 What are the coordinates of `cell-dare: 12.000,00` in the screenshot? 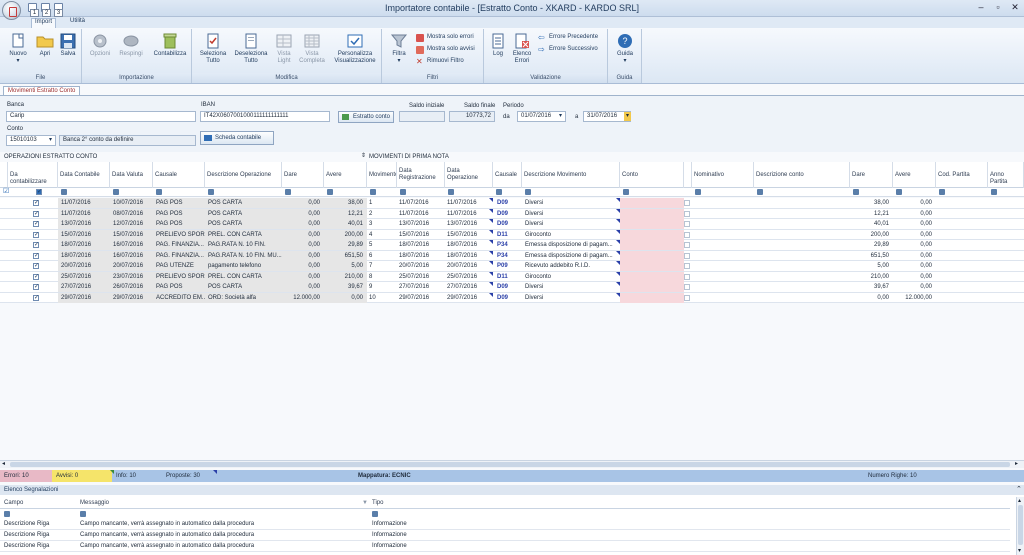 It's located at (302, 297).